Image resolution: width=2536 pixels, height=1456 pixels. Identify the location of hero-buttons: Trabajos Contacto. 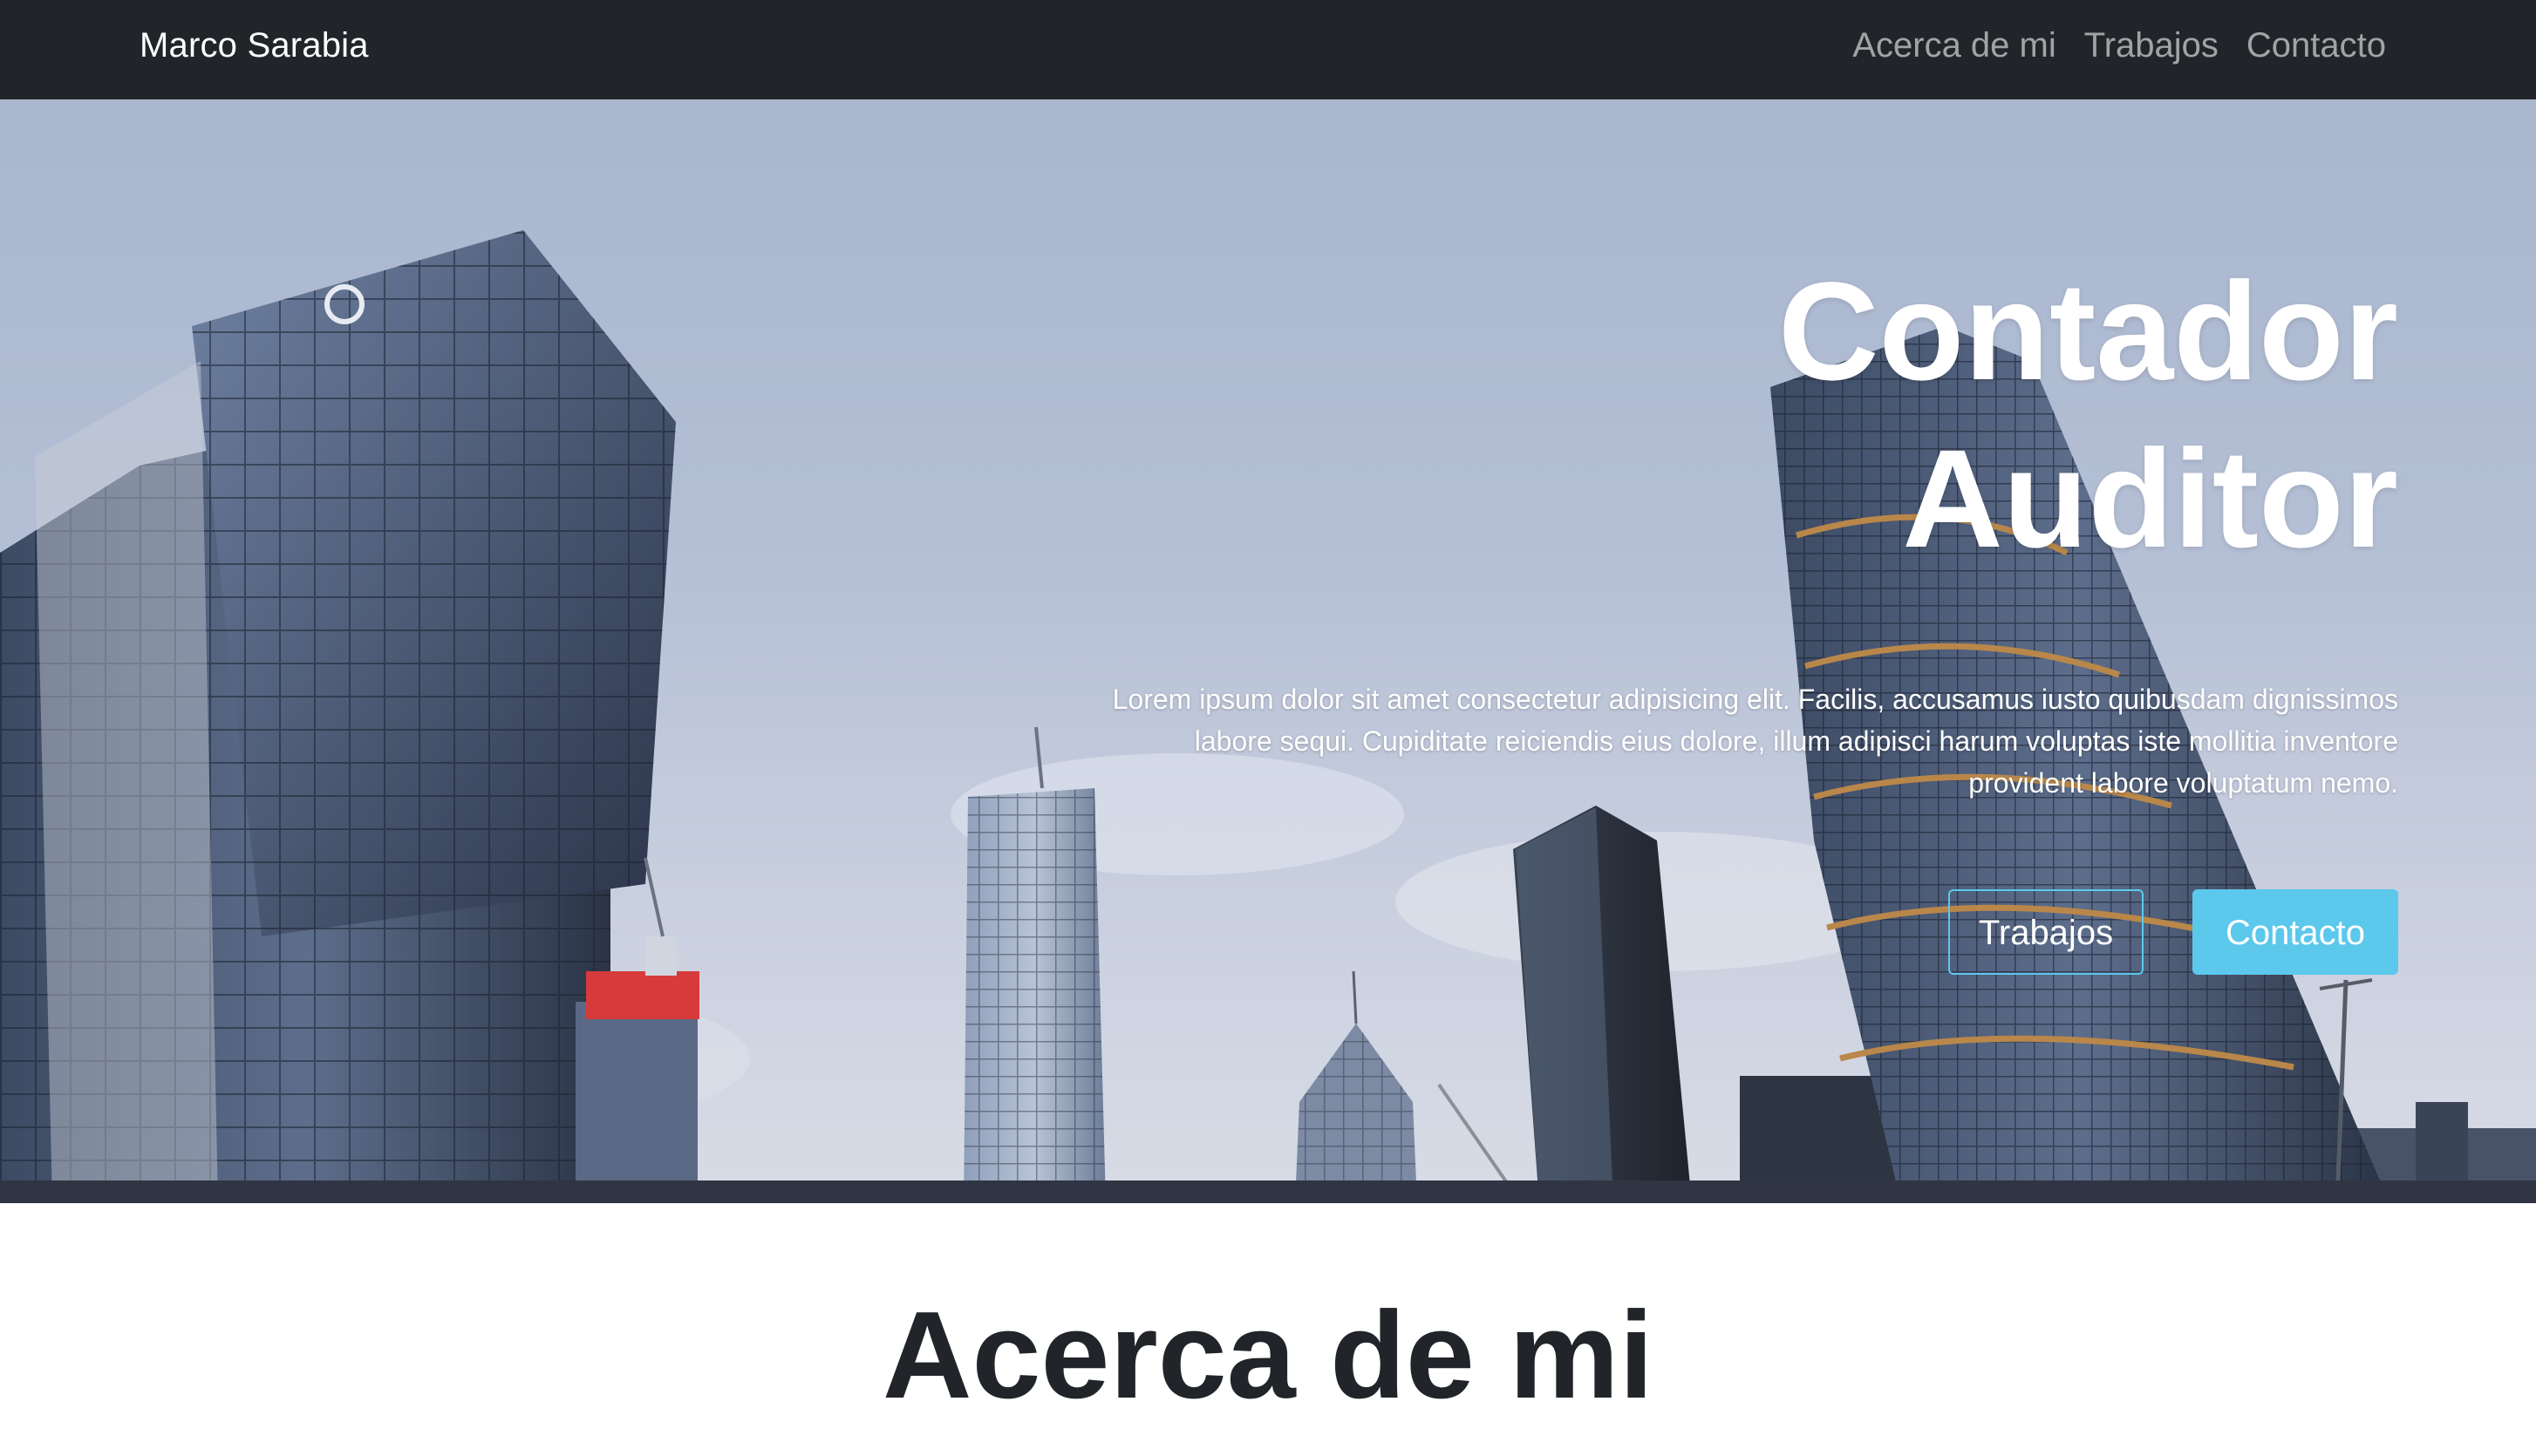
(1744, 932).